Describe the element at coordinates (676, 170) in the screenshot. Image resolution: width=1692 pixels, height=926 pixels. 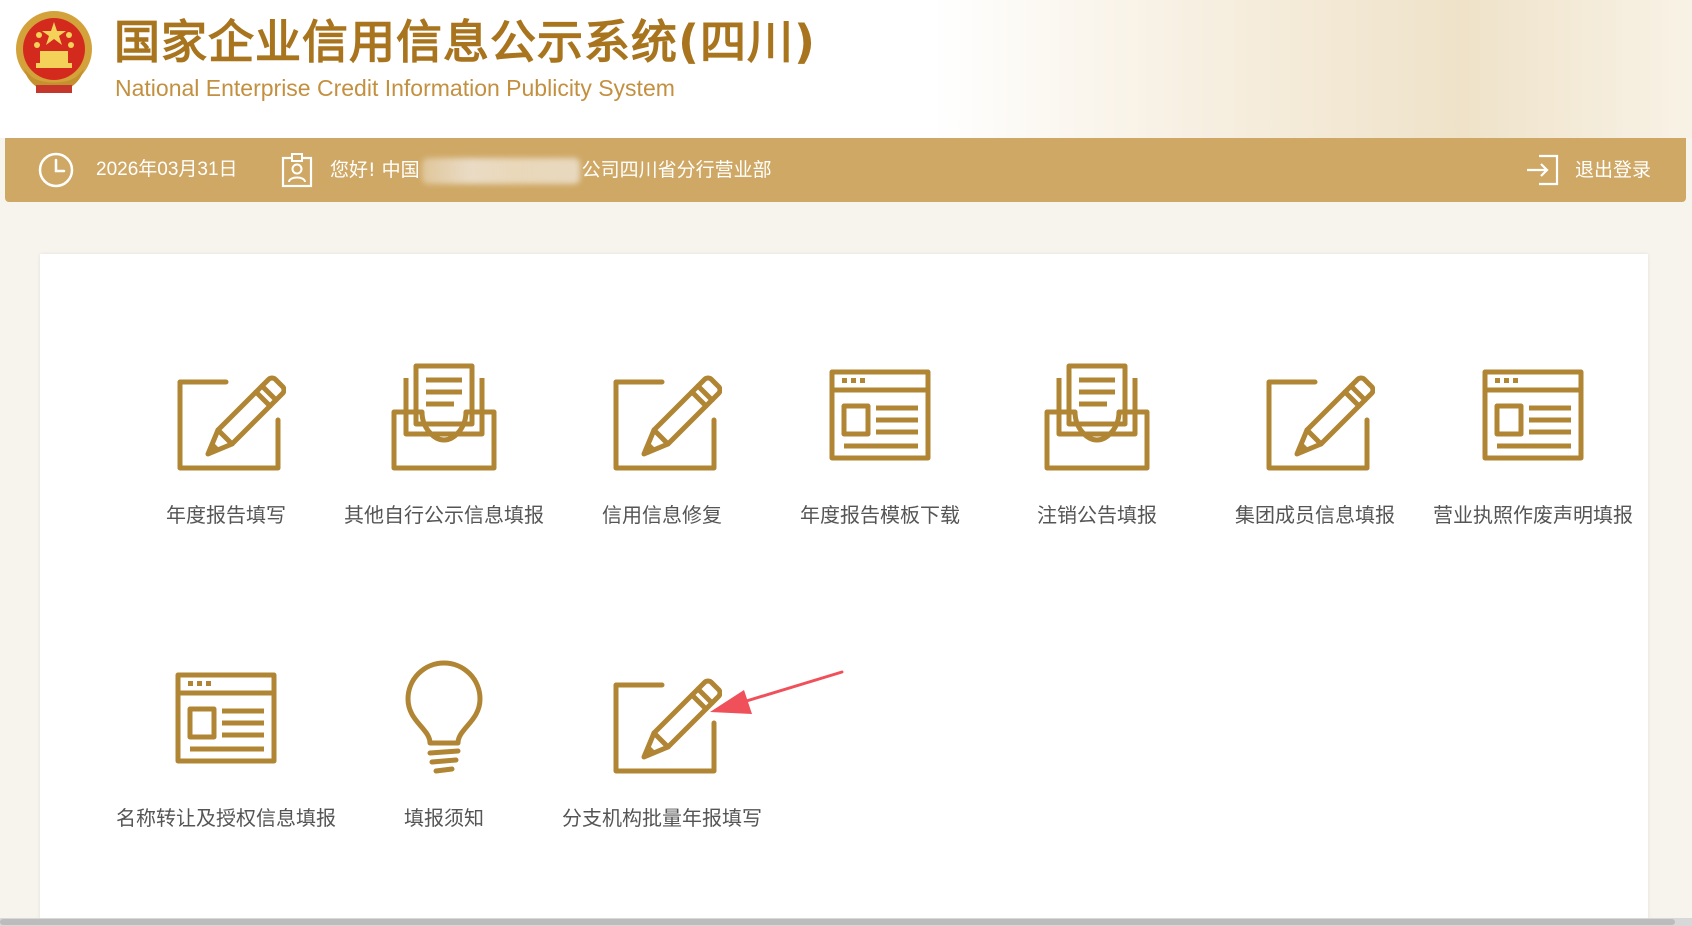
I see `greeting-suffix: 公司四川省分行营业部` at that location.